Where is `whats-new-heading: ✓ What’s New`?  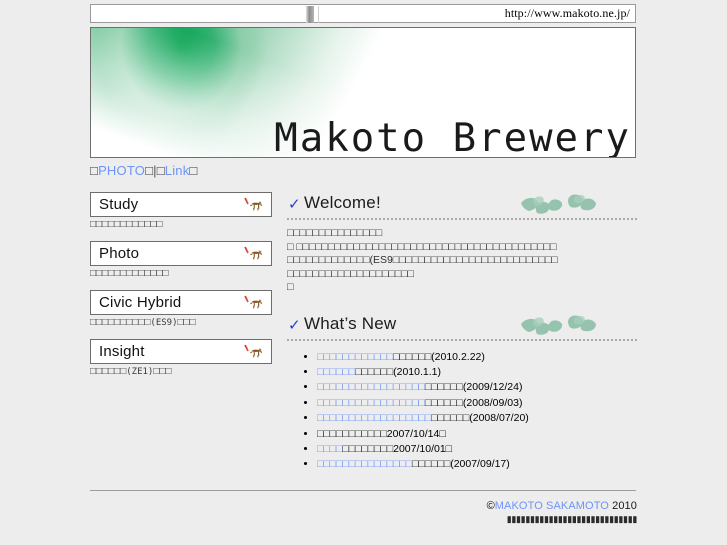
whats-new-heading: ✓ What’s New is located at coordinates (462, 327).